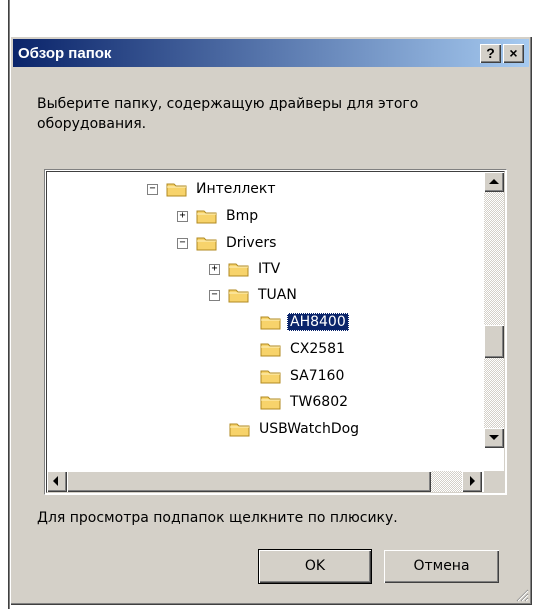  I want to click on horizontal-scrollbar, so click(264, 481).